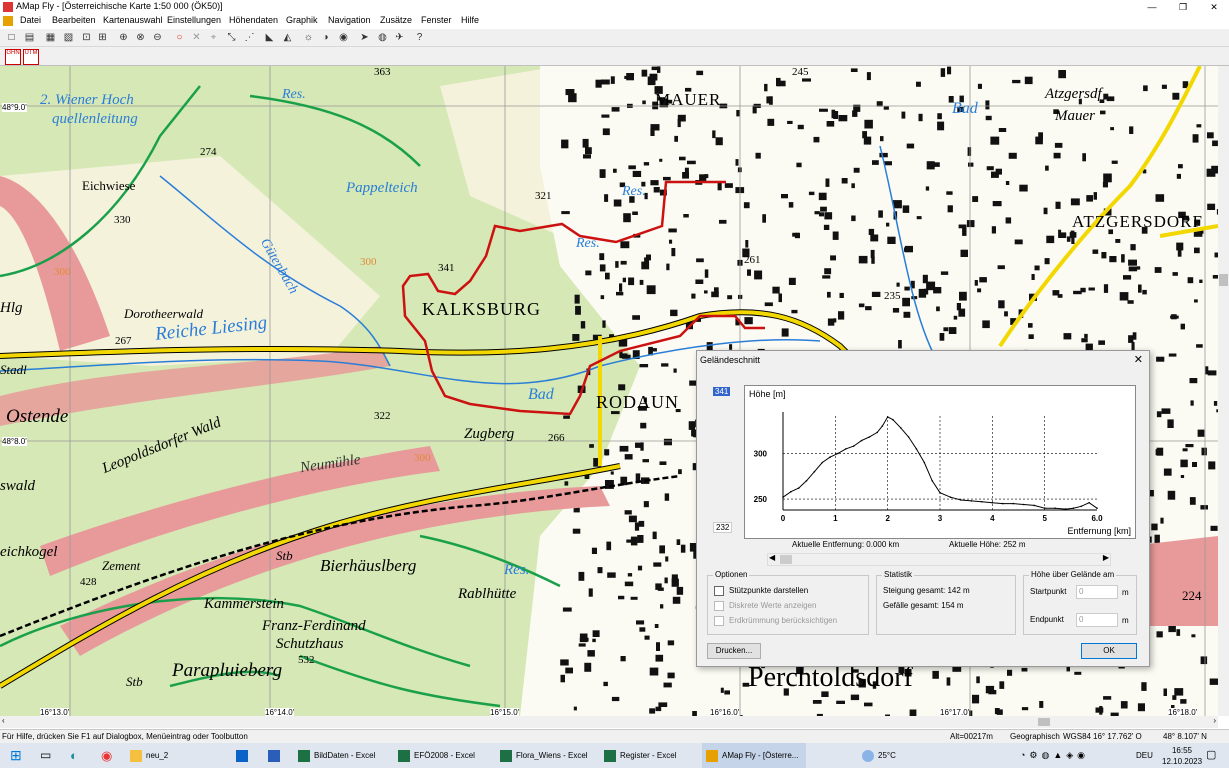  I want to click on zoom-cancel-icon: ⊗, so click(140, 37).